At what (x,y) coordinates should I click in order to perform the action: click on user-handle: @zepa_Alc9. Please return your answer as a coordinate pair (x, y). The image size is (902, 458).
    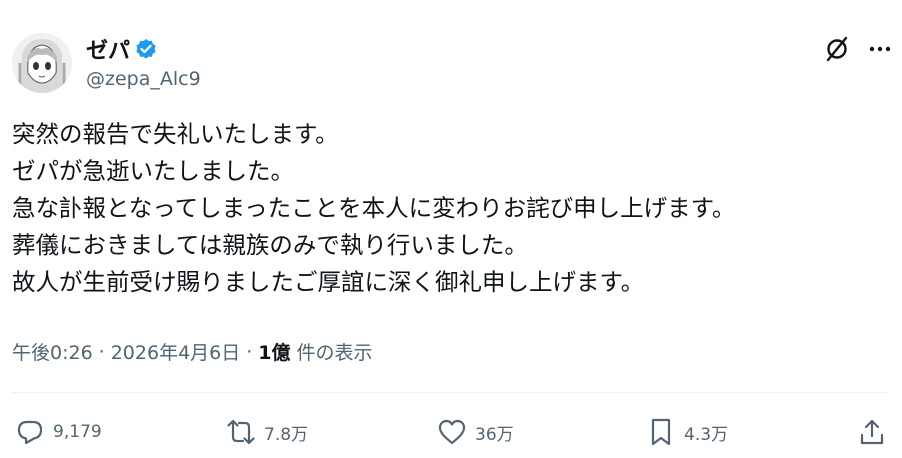
    Looking at the image, I should click on (143, 79).